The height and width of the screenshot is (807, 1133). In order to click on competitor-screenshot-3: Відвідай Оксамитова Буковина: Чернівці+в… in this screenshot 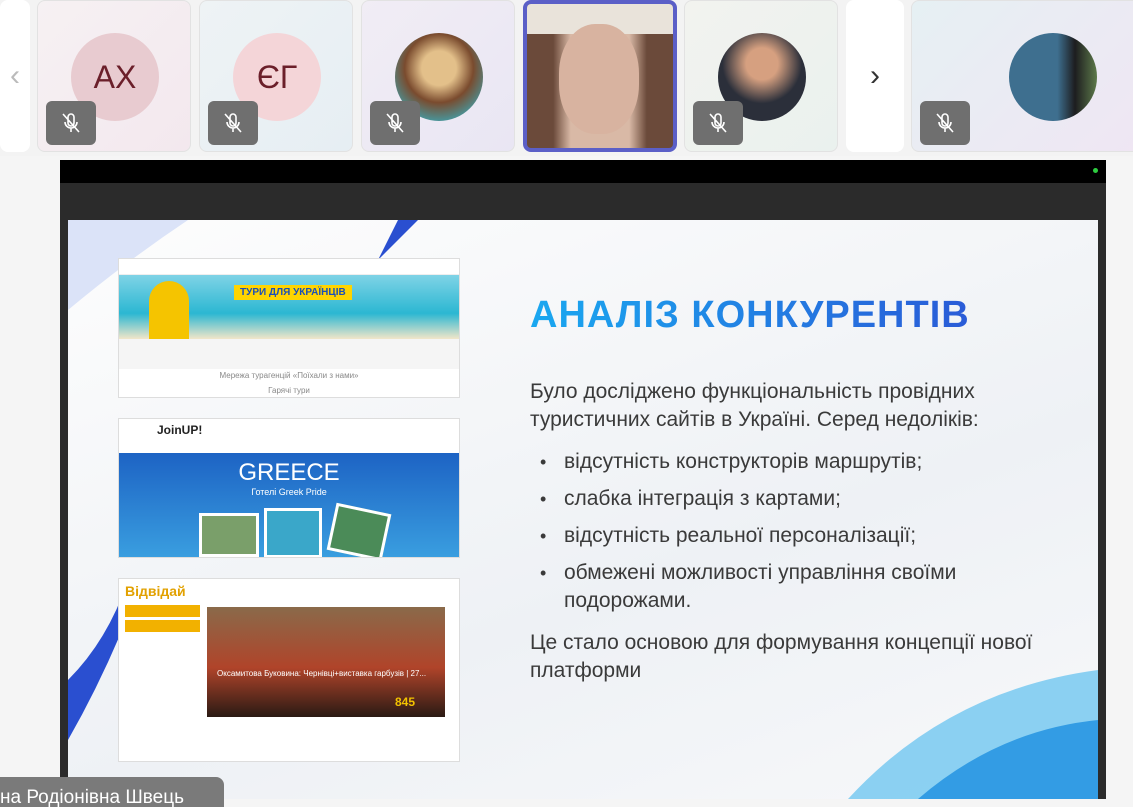, I will do `click(289, 670)`.